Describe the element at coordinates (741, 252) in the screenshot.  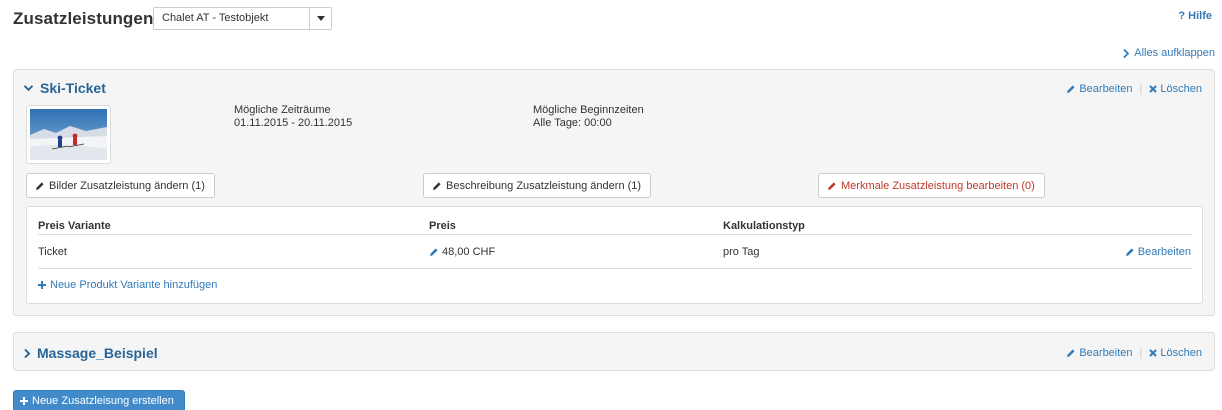
I see `variant-calc-type-cell: pro Tag` at that location.